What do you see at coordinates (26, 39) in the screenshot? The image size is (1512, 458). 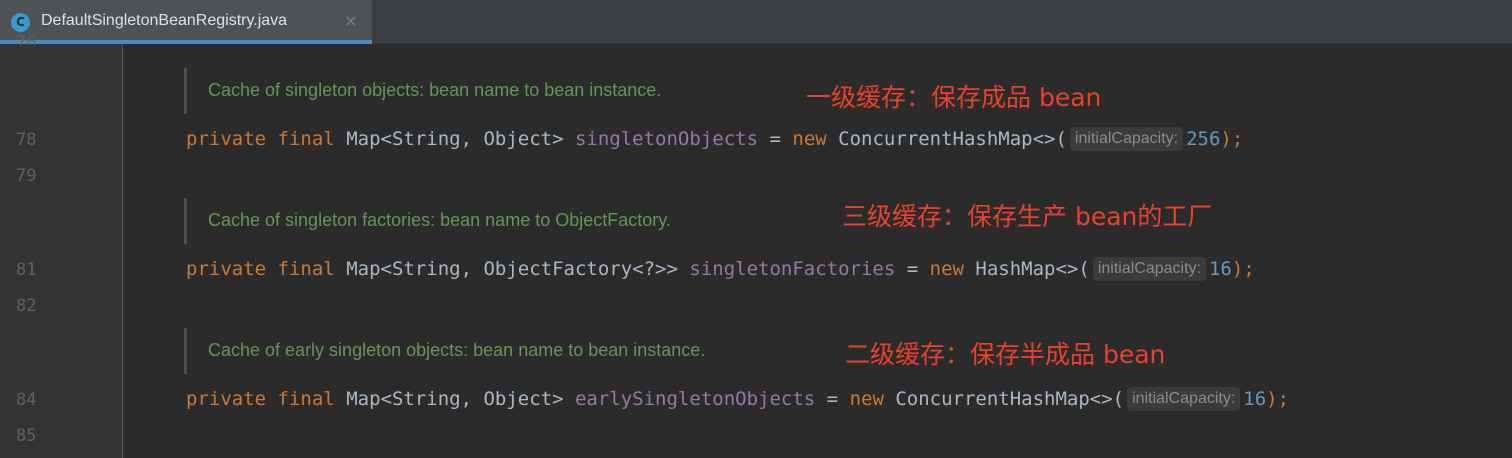 I see `line-number: 76` at bounding box center [26, 39].